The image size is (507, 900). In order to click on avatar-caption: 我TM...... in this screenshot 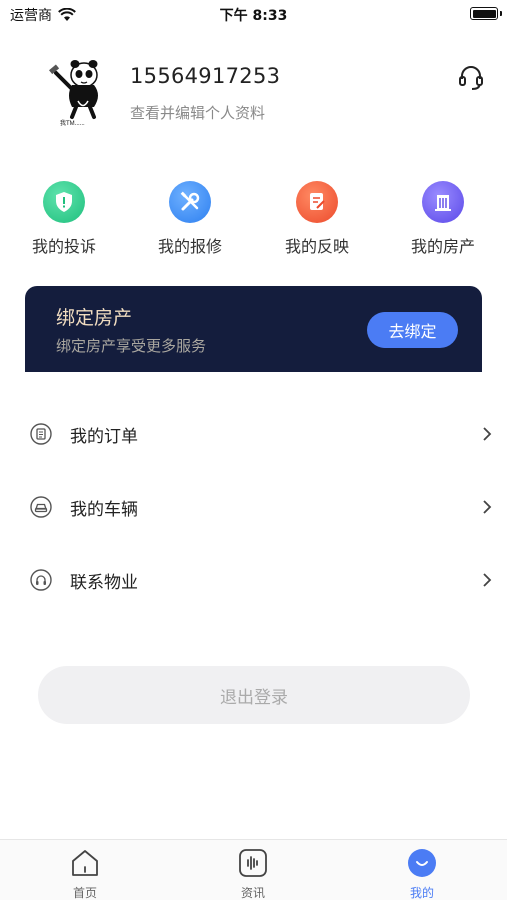, I will do `click(72, 123)`.